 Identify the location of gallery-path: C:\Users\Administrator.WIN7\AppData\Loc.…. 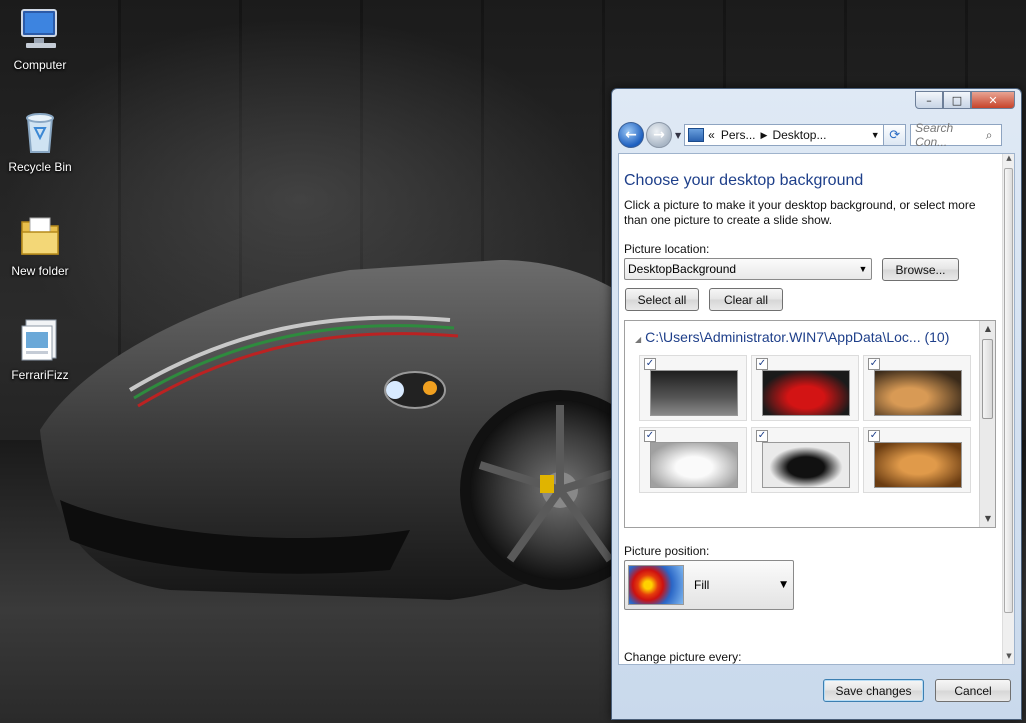
(797, 337).